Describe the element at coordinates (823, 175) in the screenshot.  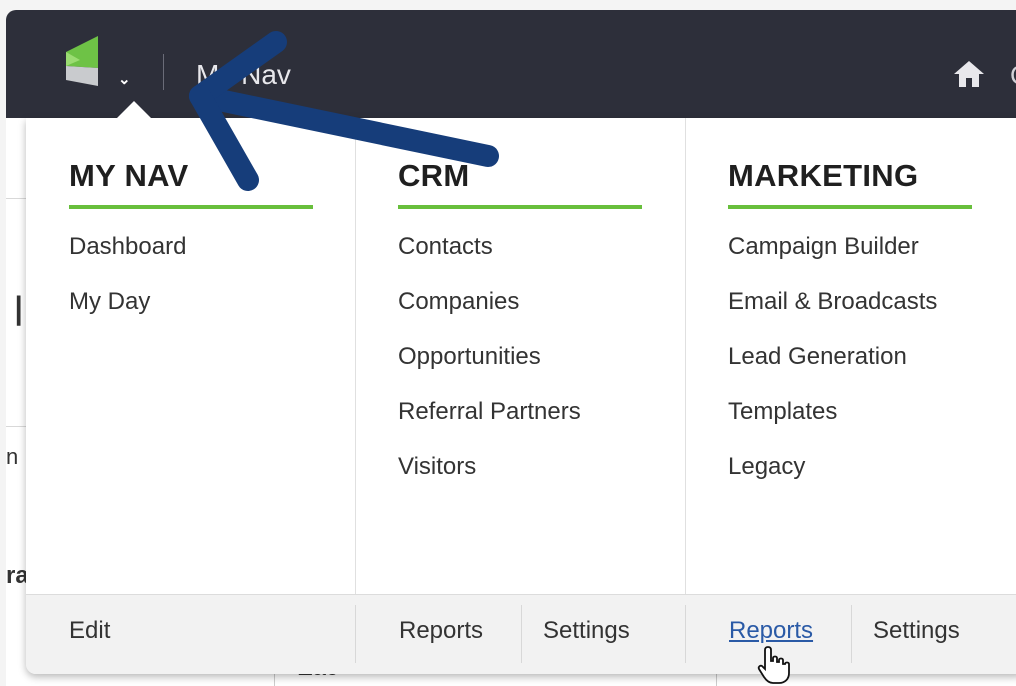
I see `column-heading: MARKETING` at that location.